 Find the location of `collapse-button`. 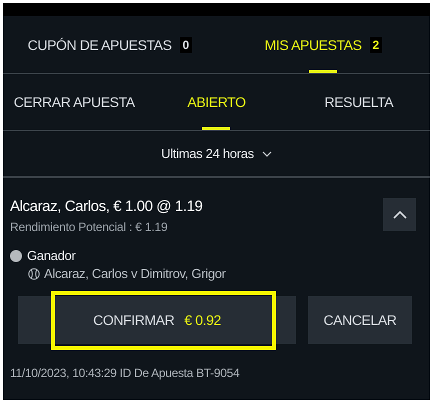

collapse-button is located at coordinates (399, 214).